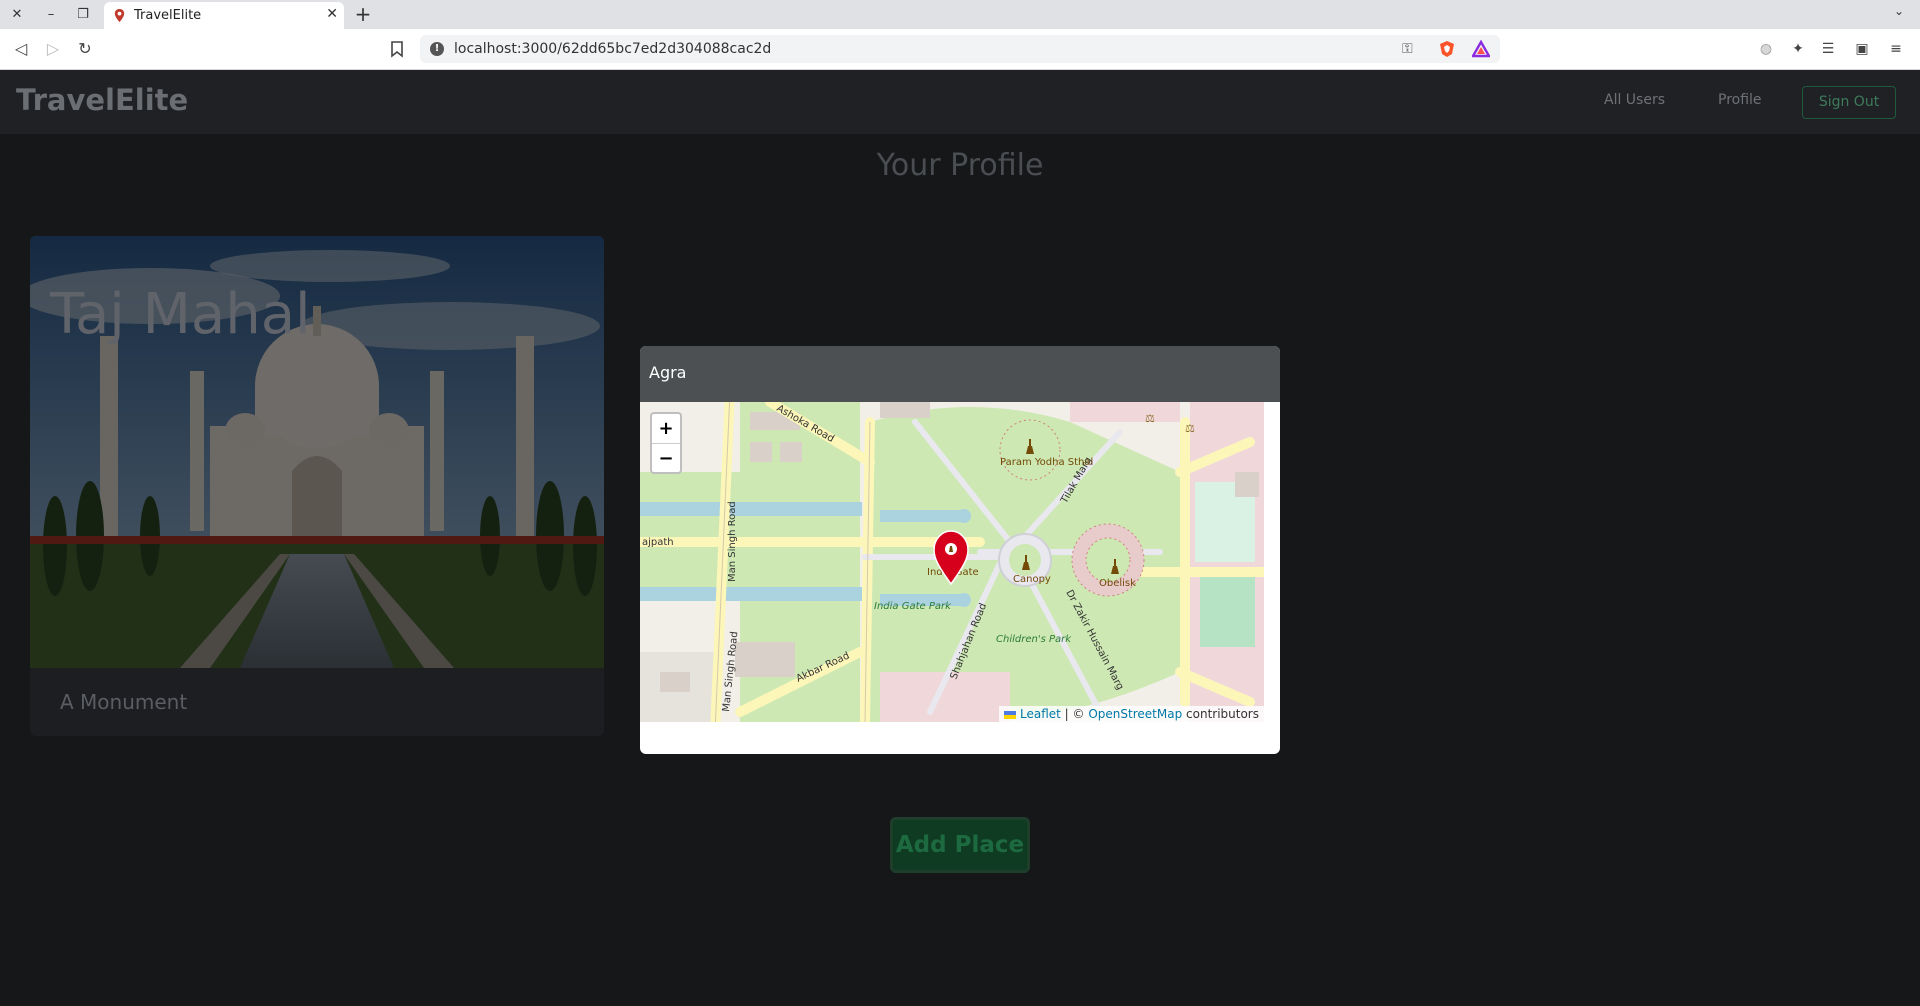 The height and width of the screenshot is (1006, 1920). What do you see at coordinates (1135, 714) in the screenshot?
I see `openstreetmap-link: OpenStreetMap` at bounding box center [1135, 714].